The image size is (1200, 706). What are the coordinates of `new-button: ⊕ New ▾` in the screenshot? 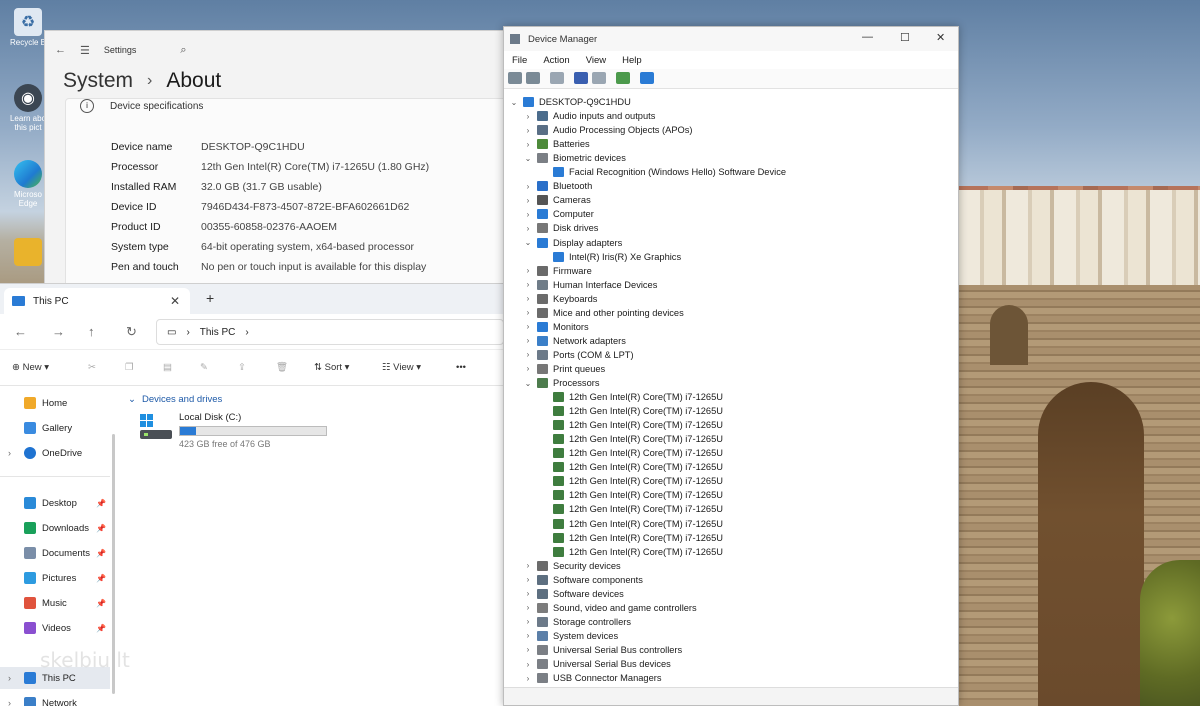 It's located at (30, 367).